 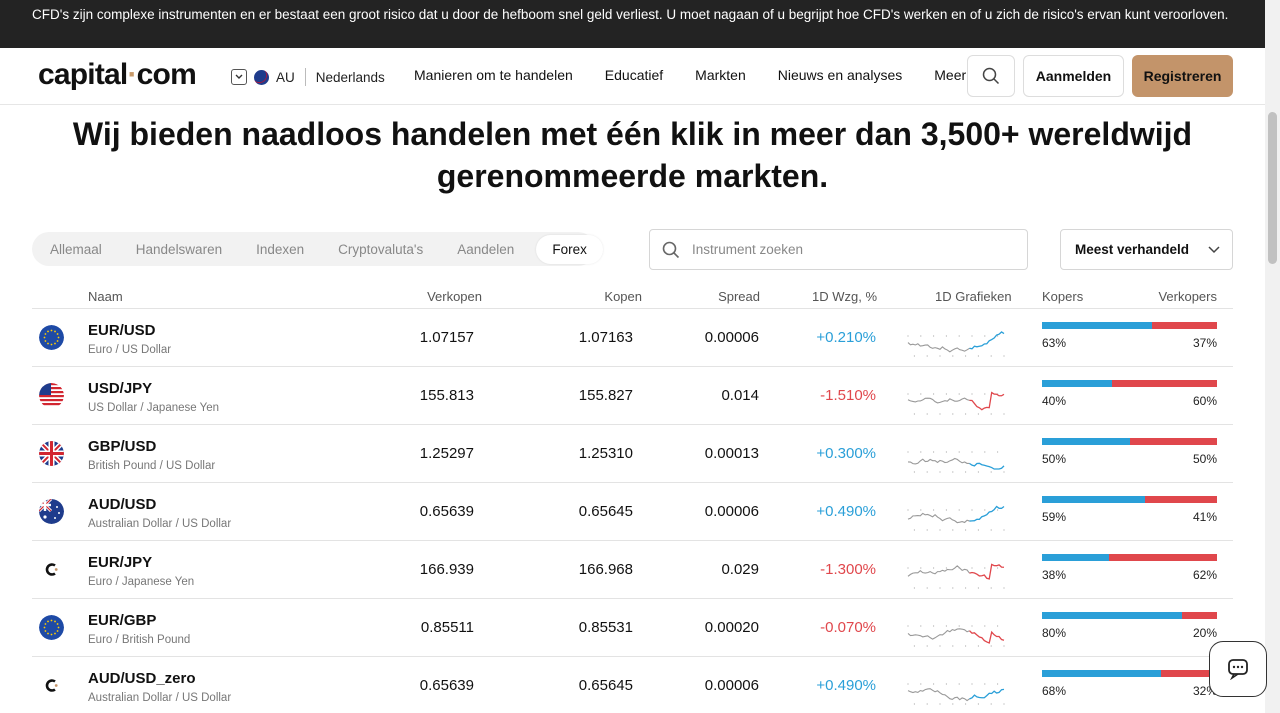 I want to click on tab-commodities: Handelswaren, so click(x=187, y=249).